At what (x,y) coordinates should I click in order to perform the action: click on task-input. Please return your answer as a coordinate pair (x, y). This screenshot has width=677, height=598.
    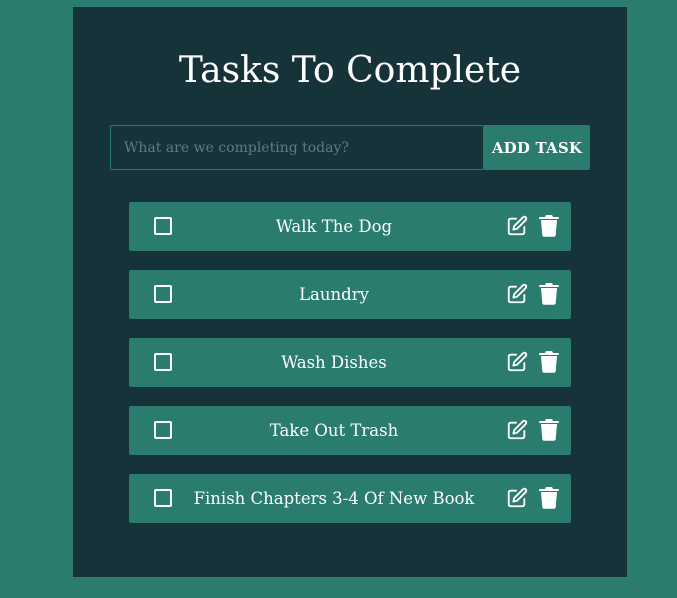
    Looking at the image, I should click on (297, 147).